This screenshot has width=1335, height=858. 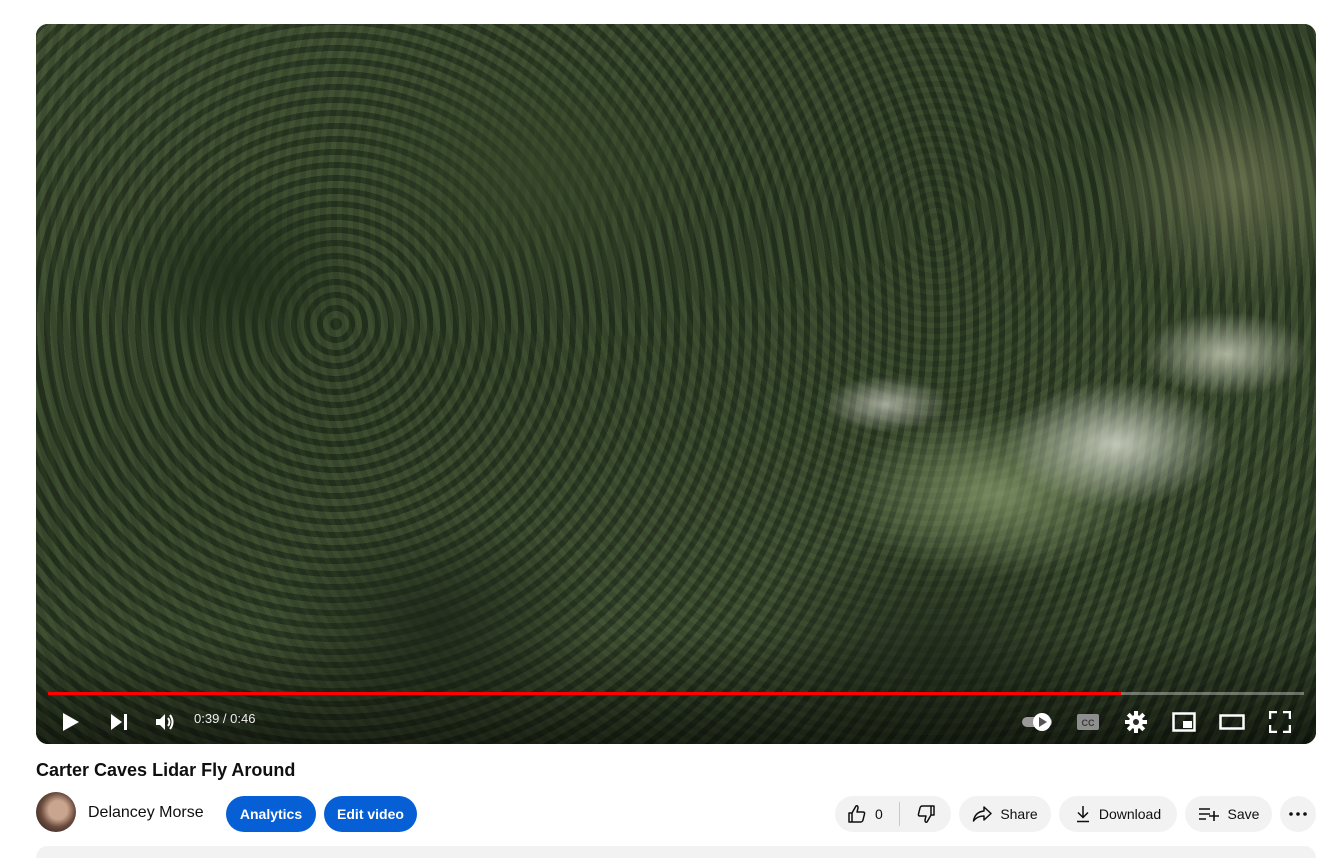 I want to click on like-dislike-group: 0, so click(x=893, y=814).